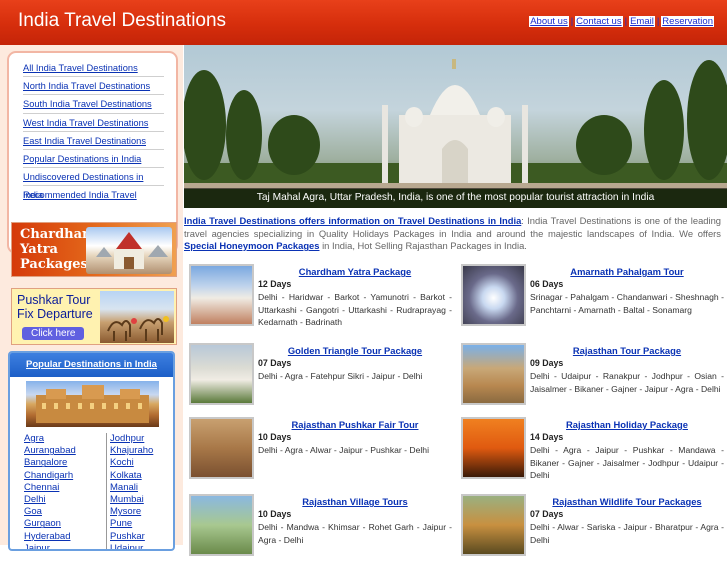 Image resolution: width=727 pixels, height=562 pixels. What do you see at coordinates (93, 104) in the screenshot?
I see `nav-item-south-india: South India Travel Destinations` at bounding box center [93, 104].